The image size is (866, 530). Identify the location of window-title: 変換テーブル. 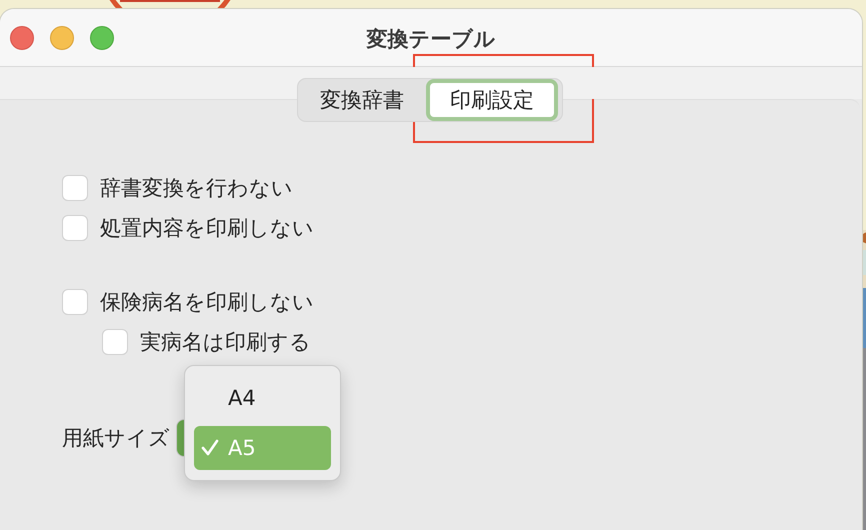
(431, 39).